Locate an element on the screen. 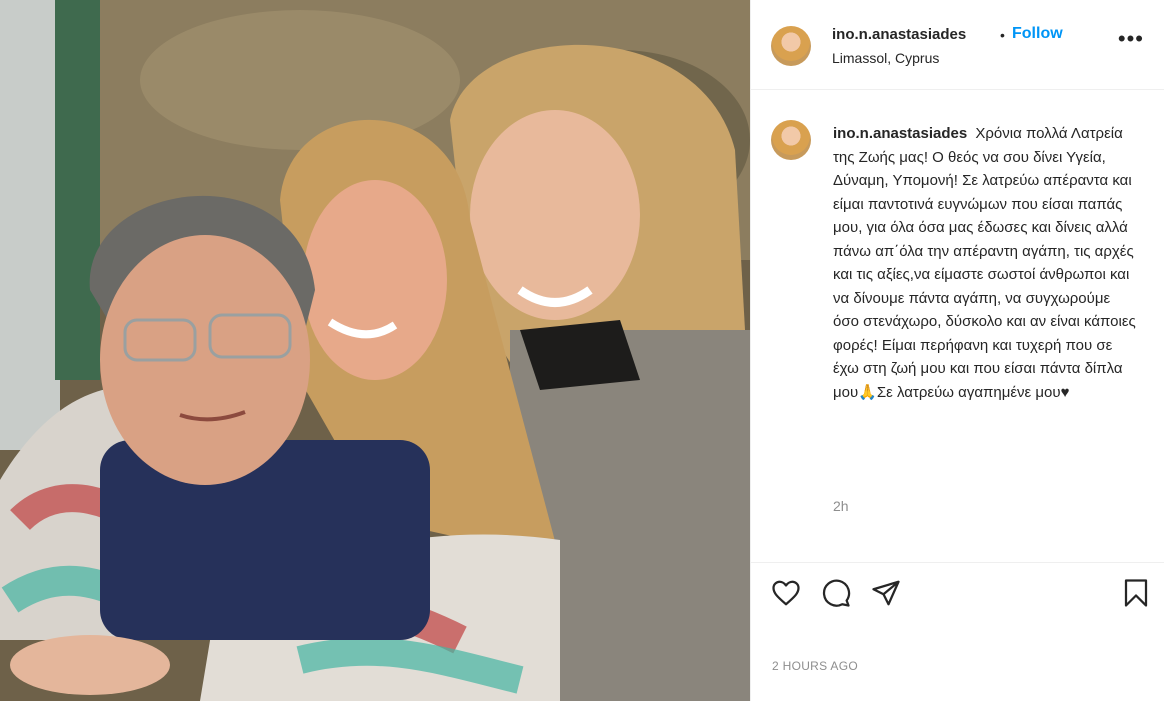  caption-username: ino.n.anastasiades is located at coordinates (900, 133).